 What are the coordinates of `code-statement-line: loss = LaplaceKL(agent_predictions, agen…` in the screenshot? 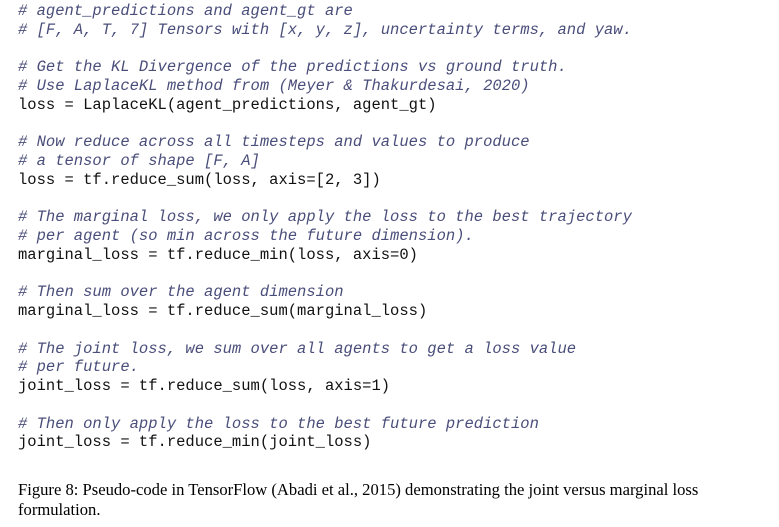 It's located at (227, 104).